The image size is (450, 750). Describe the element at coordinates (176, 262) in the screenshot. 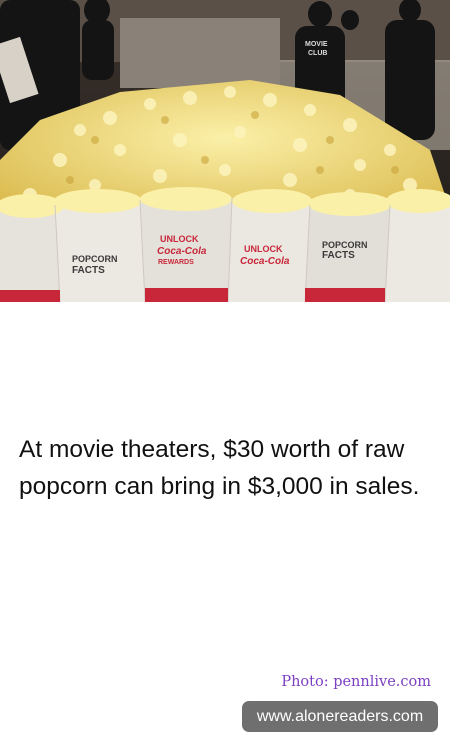

I see `bag-text-rewards: REWARDS` at that location.